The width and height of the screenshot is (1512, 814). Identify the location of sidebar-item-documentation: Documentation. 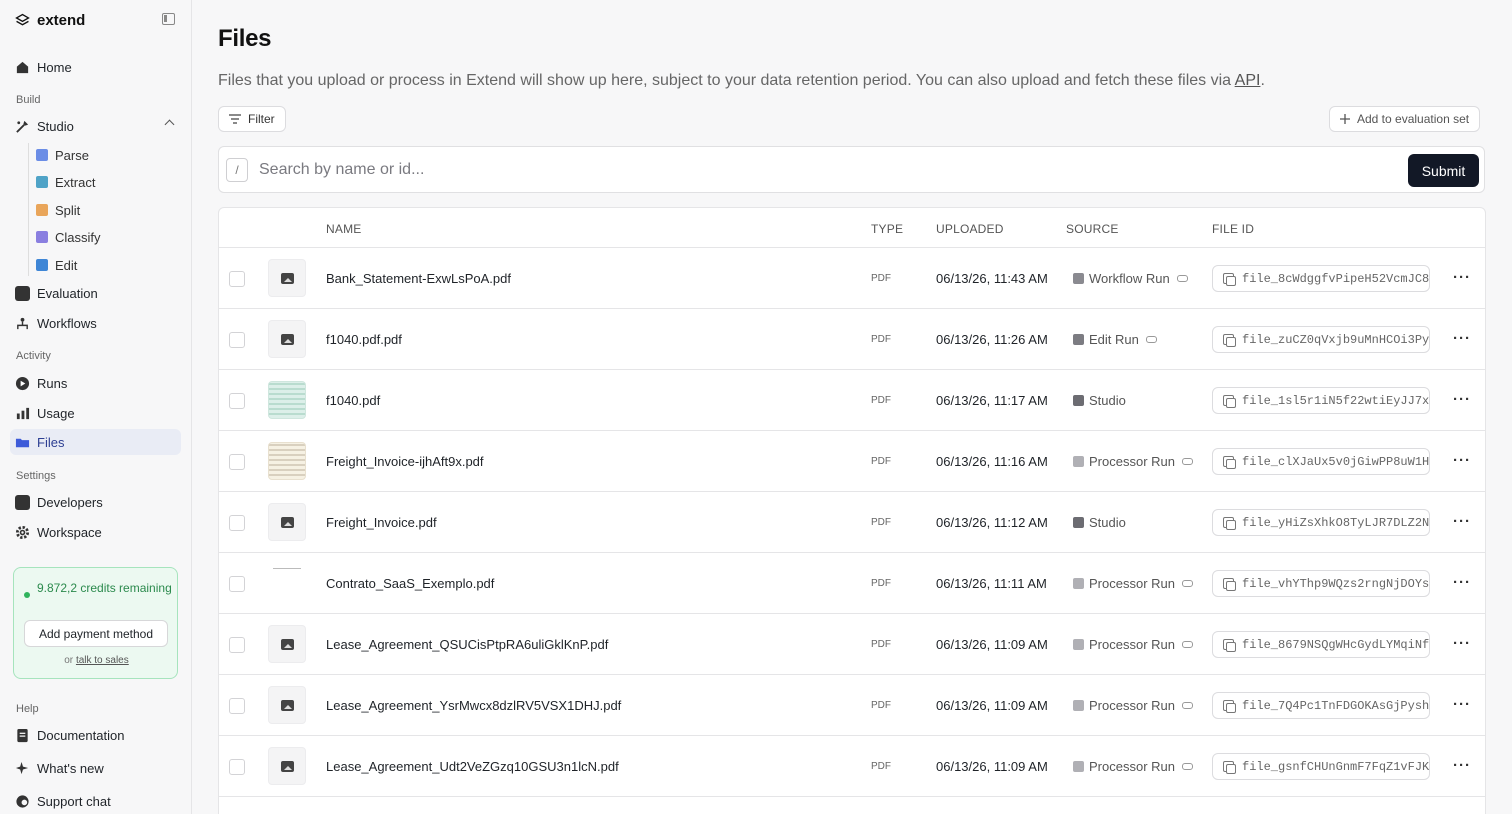
(95, 735).